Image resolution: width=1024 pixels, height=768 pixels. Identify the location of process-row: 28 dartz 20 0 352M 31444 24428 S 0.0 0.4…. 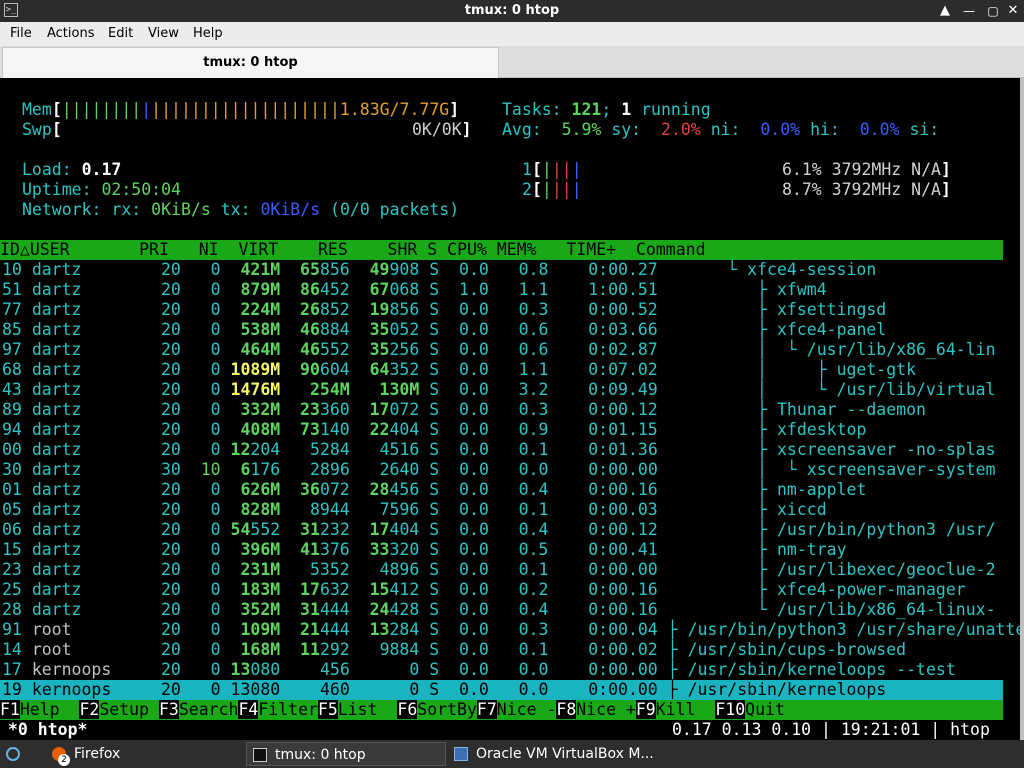
(499, 610).